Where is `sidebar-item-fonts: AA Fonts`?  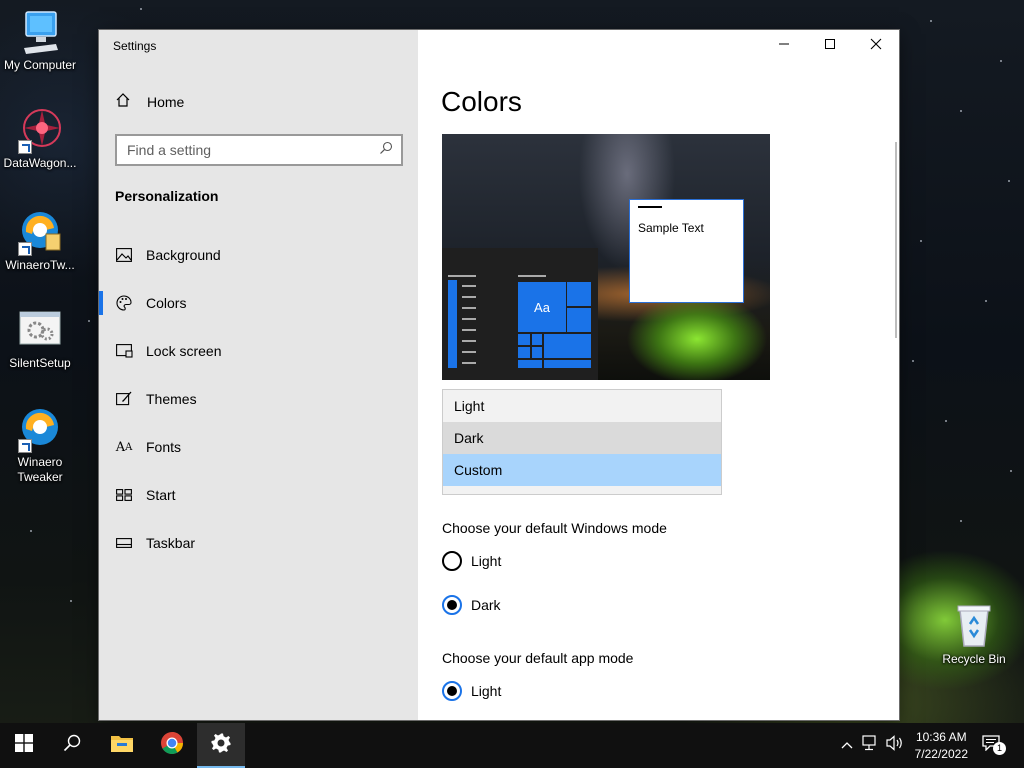 sidebar-item-fonts: AA Fonts is located at coordinates (258, 447).